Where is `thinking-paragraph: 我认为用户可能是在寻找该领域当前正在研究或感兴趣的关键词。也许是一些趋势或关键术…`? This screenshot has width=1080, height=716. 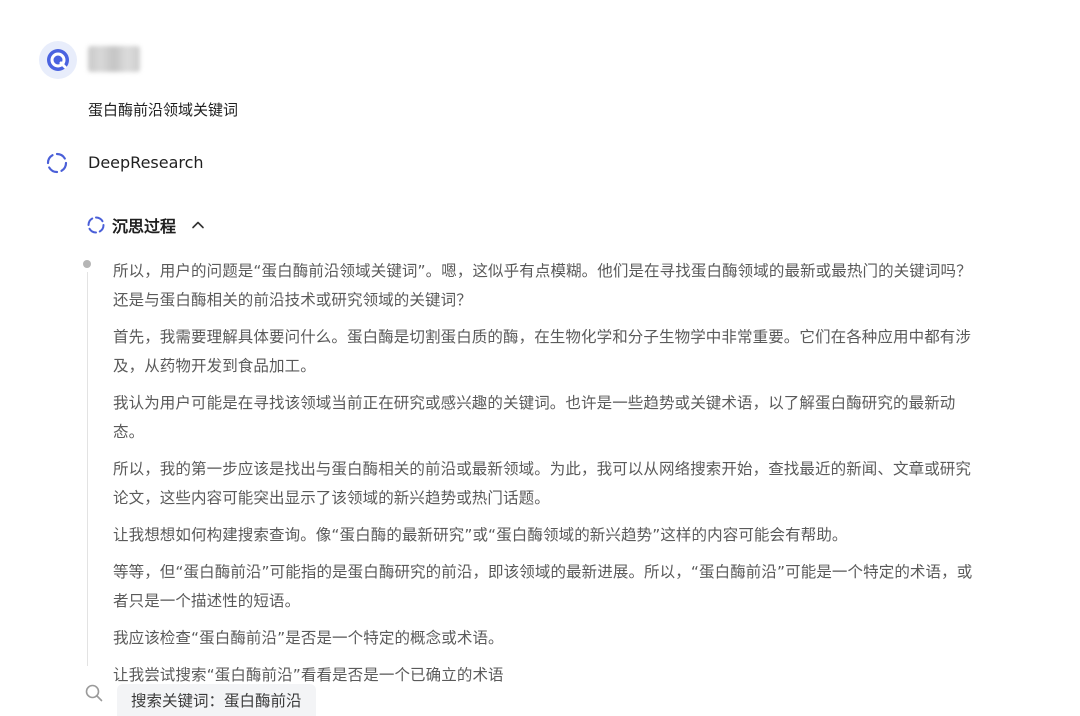 thinking-paragraph: 我认为用户可能是在寻找该领域当前正在研究或感兴趣的关键词。也许是一些趋势或关键术… is located at coordinates (534, 417).